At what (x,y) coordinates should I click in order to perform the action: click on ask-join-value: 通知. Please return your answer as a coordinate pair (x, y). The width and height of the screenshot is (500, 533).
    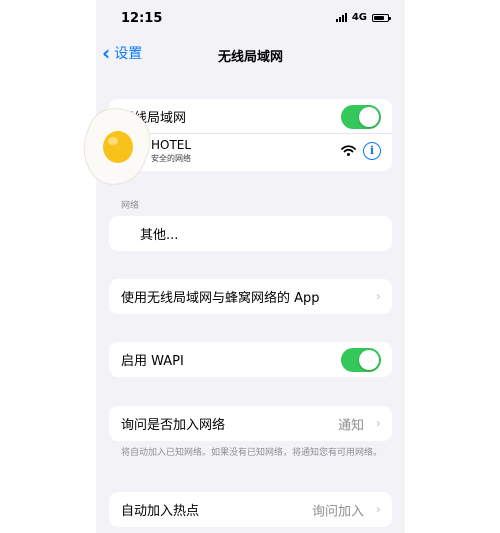
    Looking at the image, I should click on (350, 425).